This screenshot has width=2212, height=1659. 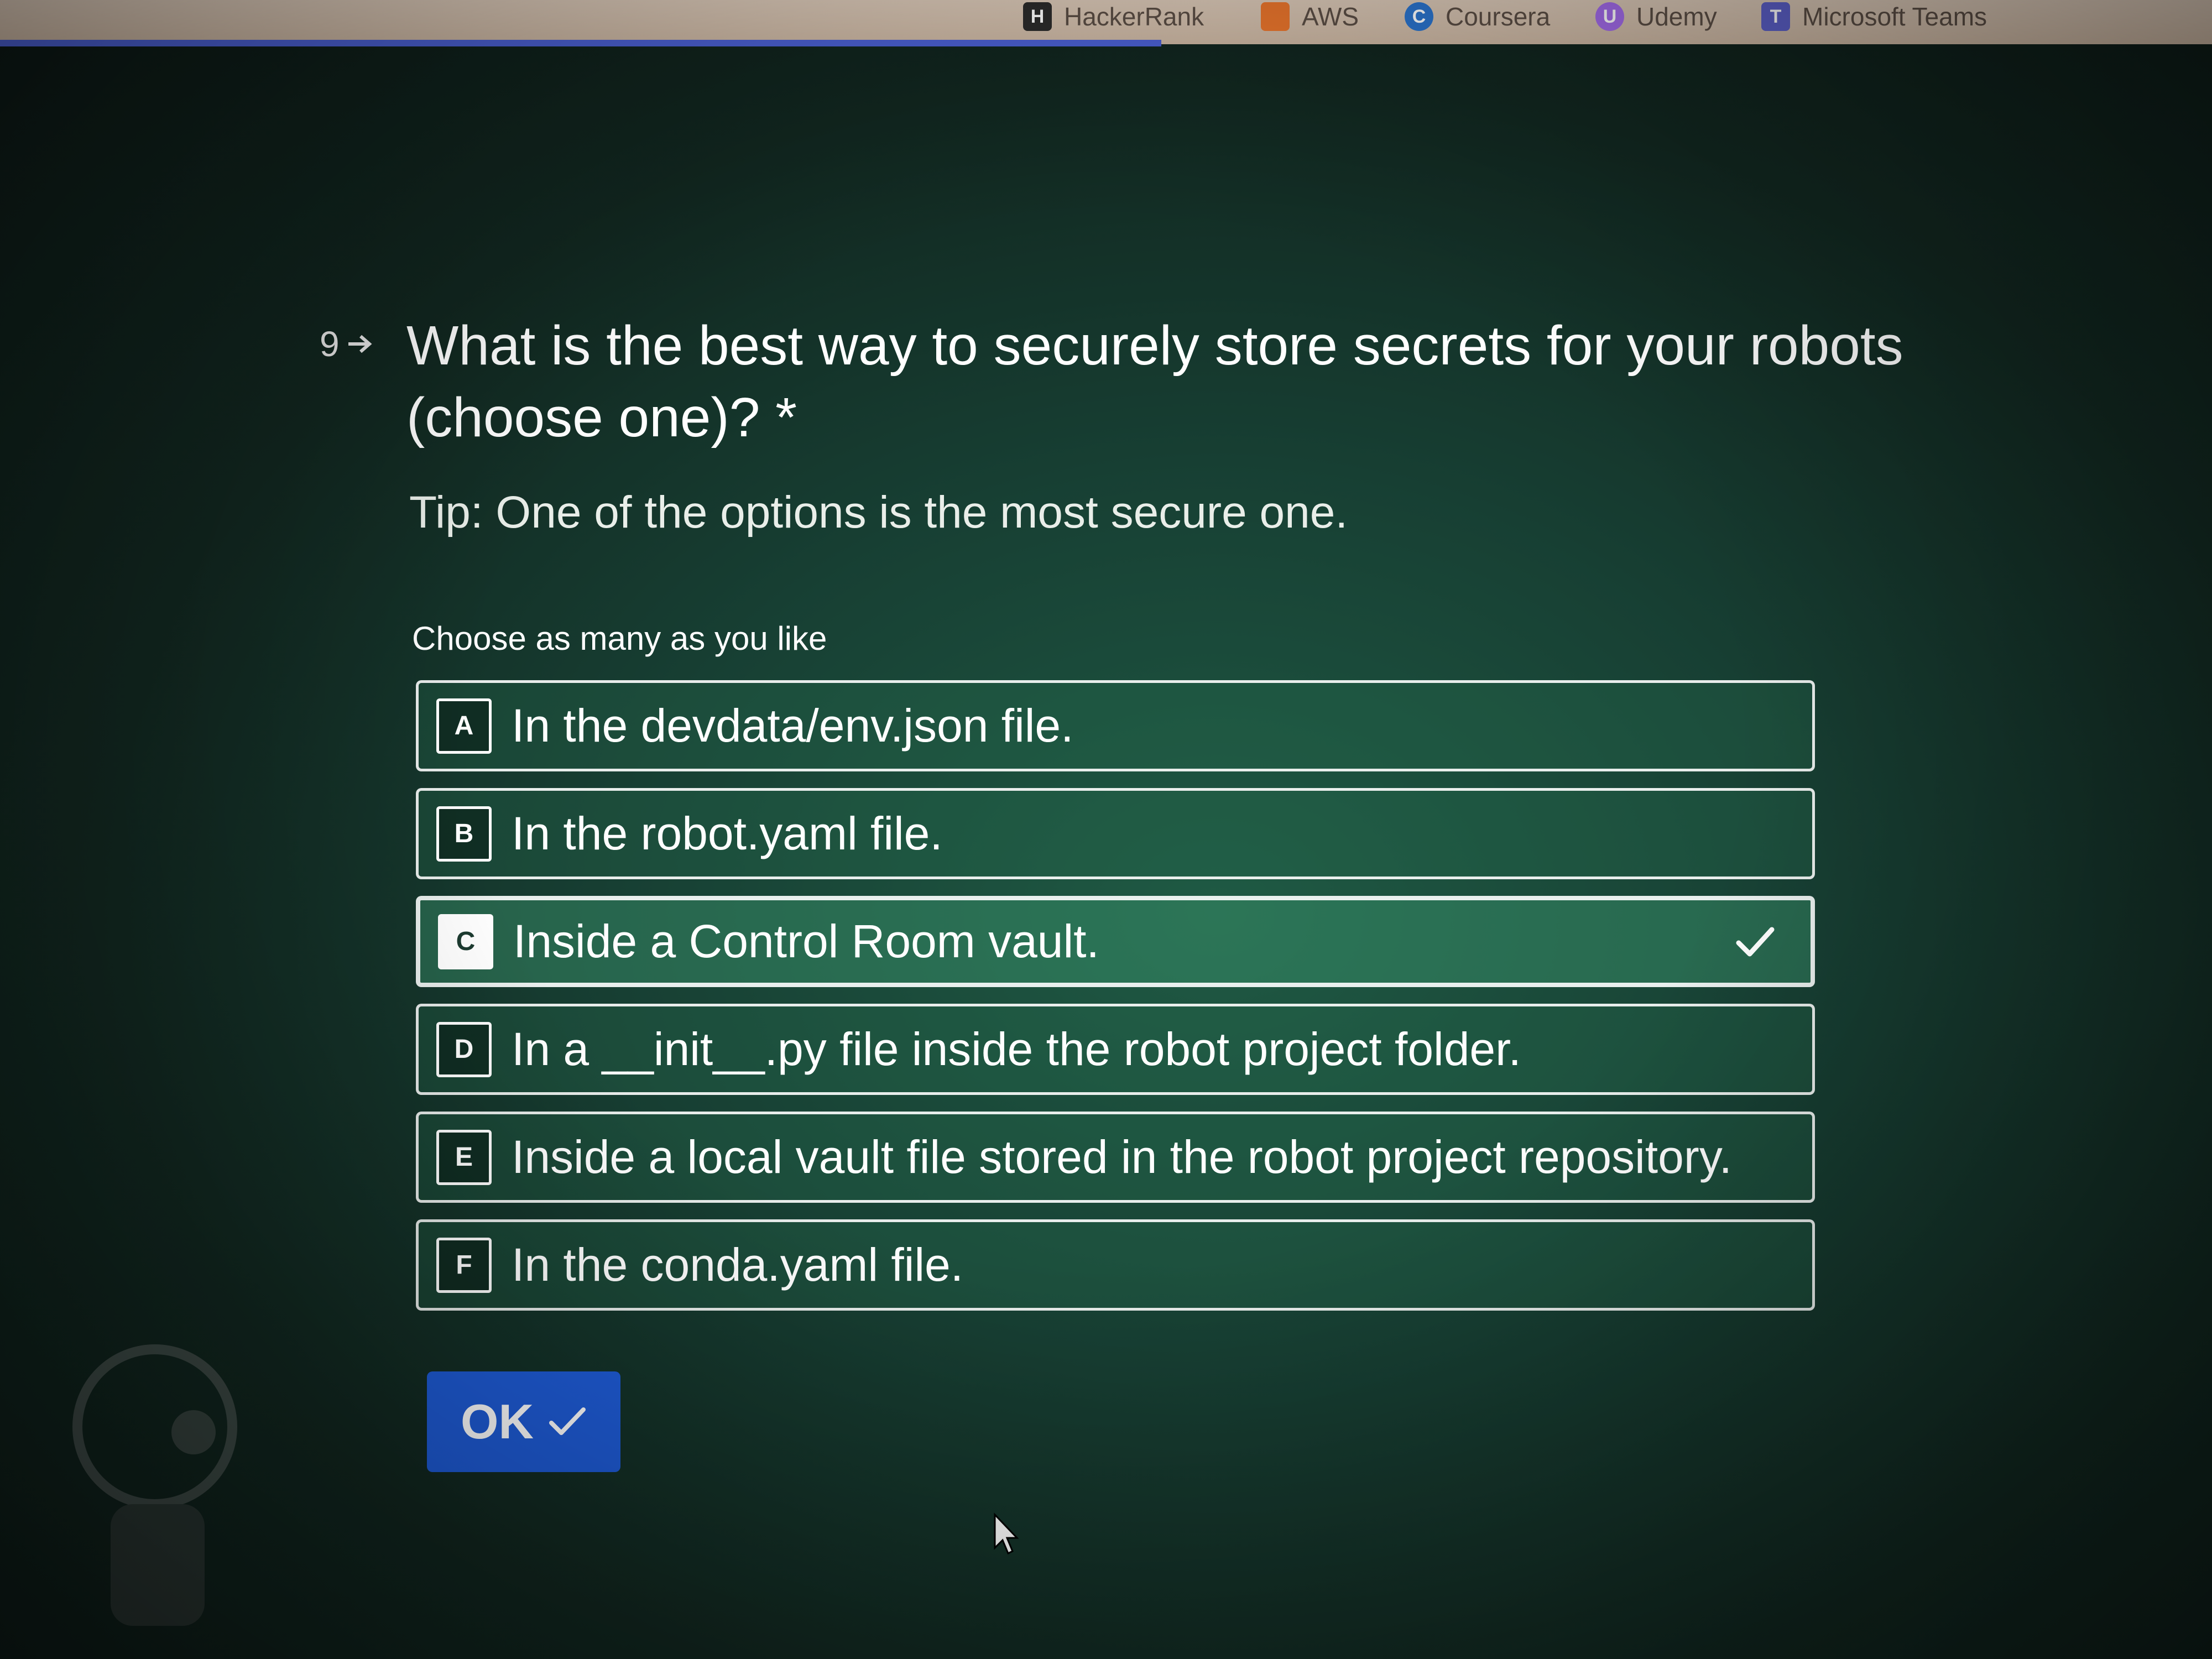 I want to click on coursera-icon: C, so click(x=1419, y=17).